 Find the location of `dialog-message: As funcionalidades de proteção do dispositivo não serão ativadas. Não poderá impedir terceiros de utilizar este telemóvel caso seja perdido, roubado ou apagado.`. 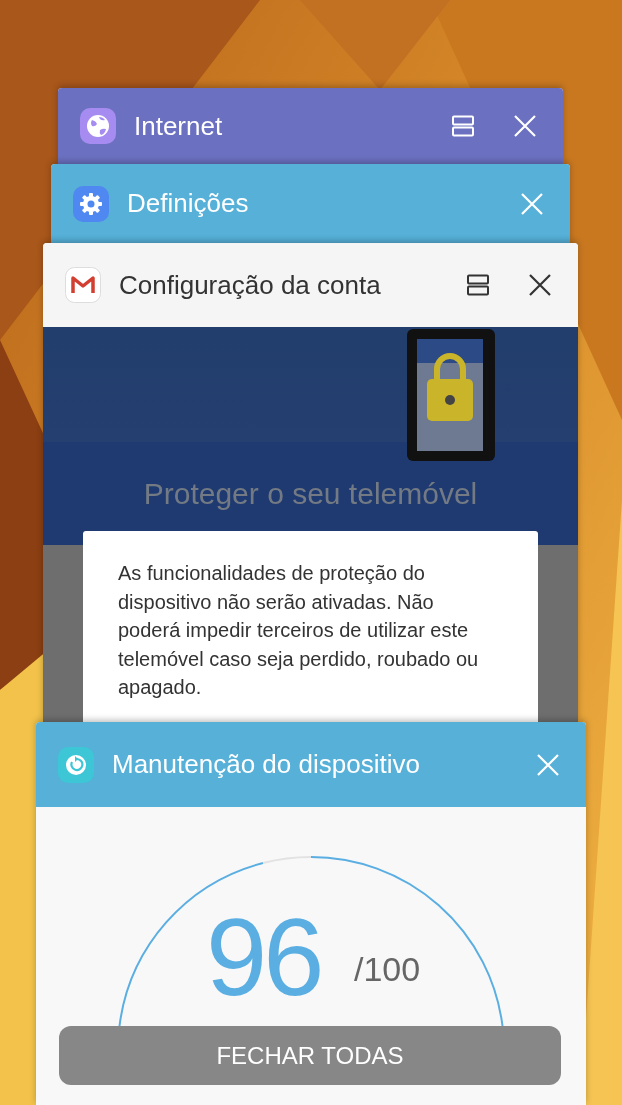

dialog-message: As funcionalidades de proteção do dispositivo não serão ativadas. Não poderá impedir terceiros de utilizar este telemóvel caso seja perdido, roubado ou apagado. is located at coordinates (299, 630).